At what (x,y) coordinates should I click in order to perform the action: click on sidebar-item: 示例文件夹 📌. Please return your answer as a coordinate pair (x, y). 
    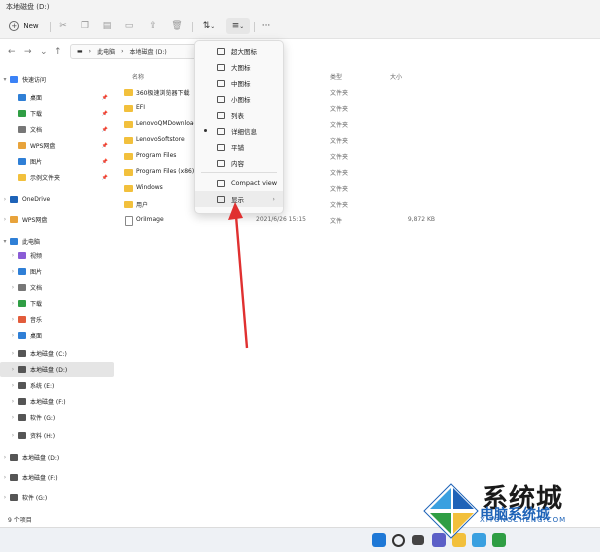
    Looking at the image, I should click on (57, 177).